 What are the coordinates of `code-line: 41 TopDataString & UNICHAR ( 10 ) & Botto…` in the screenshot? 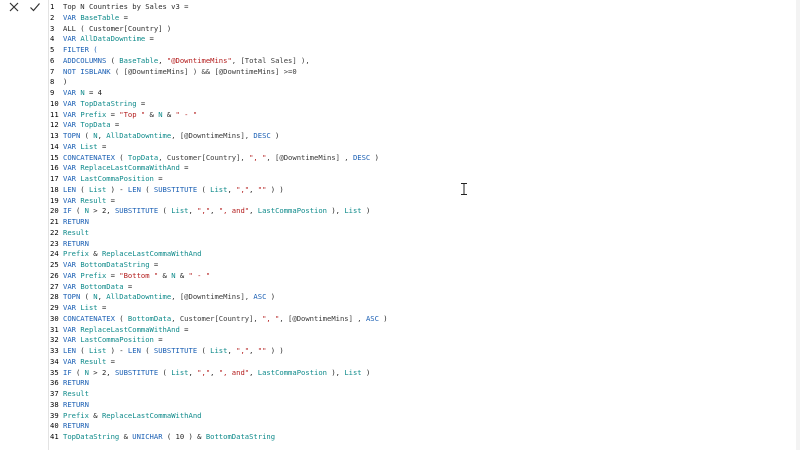 It's located at (218, 437).